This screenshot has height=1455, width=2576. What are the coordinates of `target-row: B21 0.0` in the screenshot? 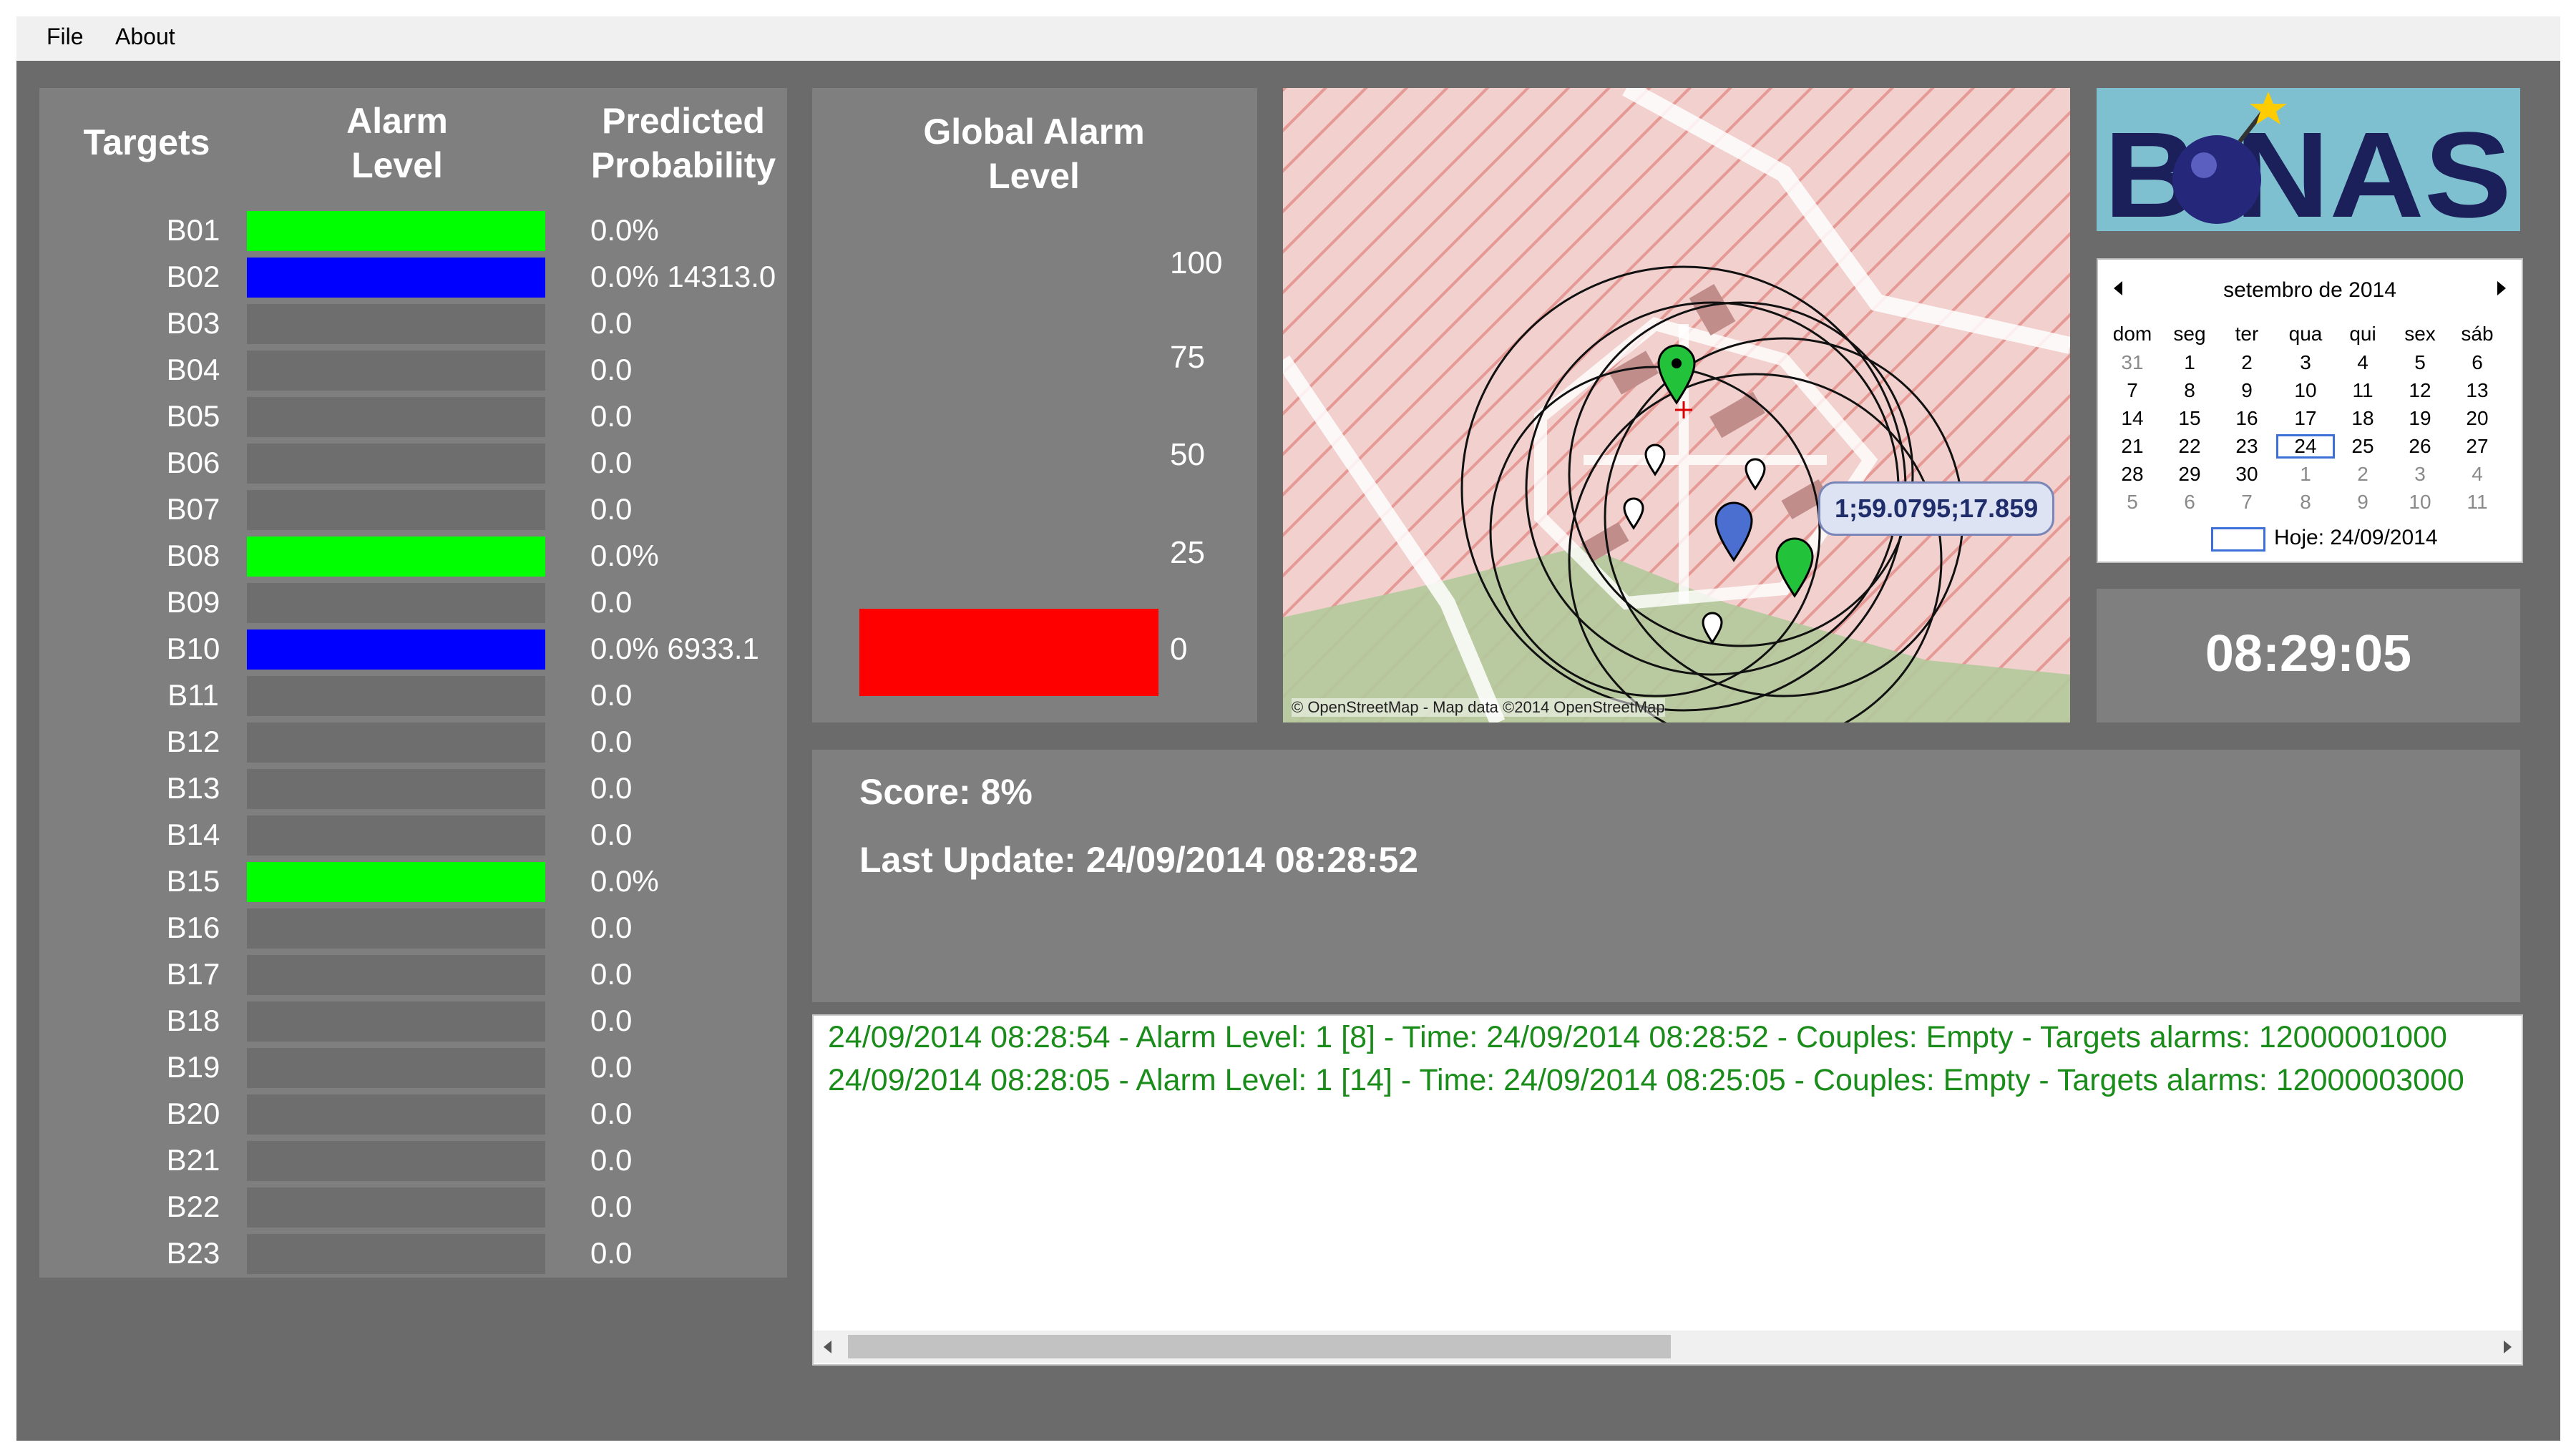 It's located at (413, 1160).